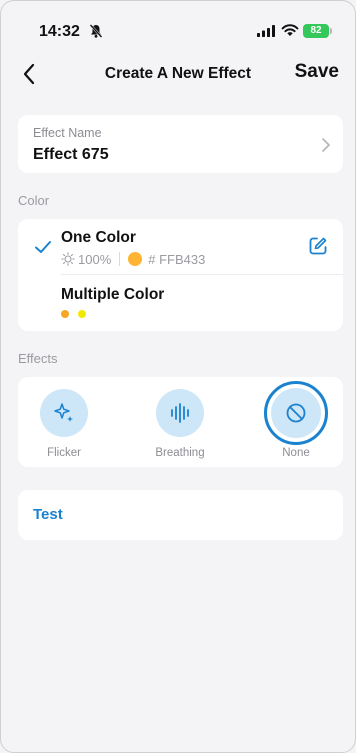 The width and height of the screenshot is (356, 753). I want to click on color-dot-yellow, so click(82, 314).